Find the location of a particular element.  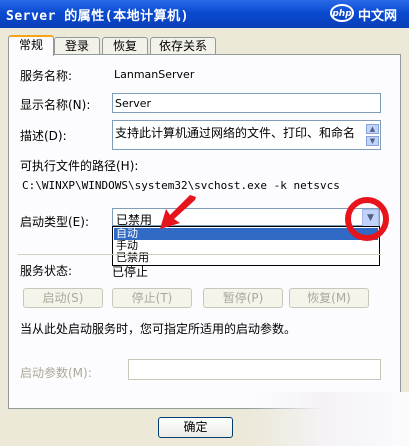

display-name-field: Server is located at coordinates (246, 103).